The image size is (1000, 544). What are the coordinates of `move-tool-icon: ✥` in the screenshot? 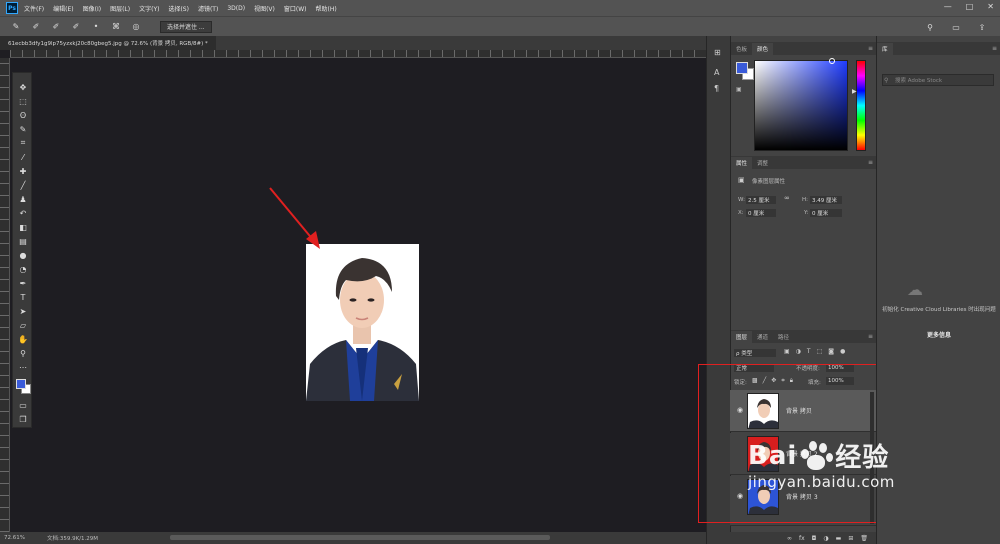 It's located at (23, 87).